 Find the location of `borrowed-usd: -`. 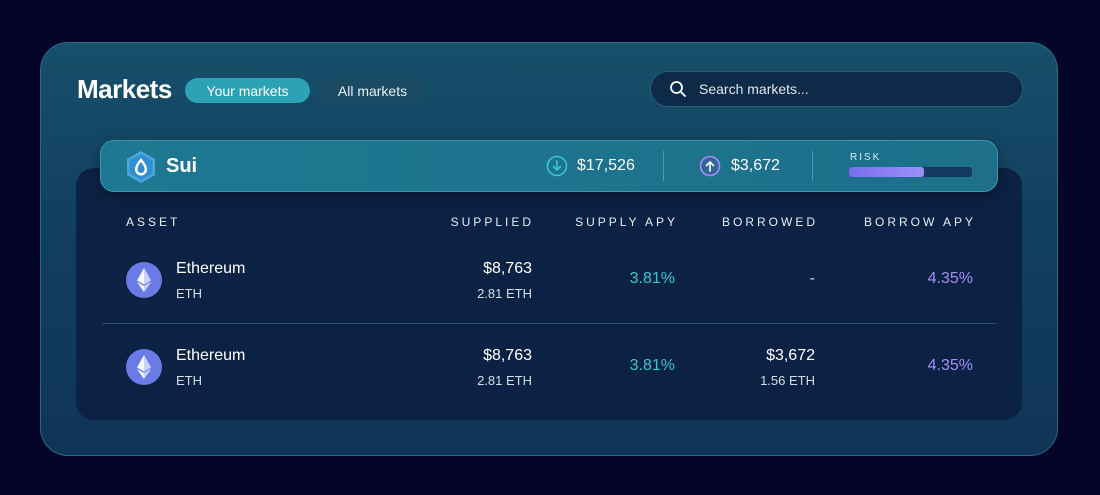

borrowed-usd: - is located at coordinates (812, 278).